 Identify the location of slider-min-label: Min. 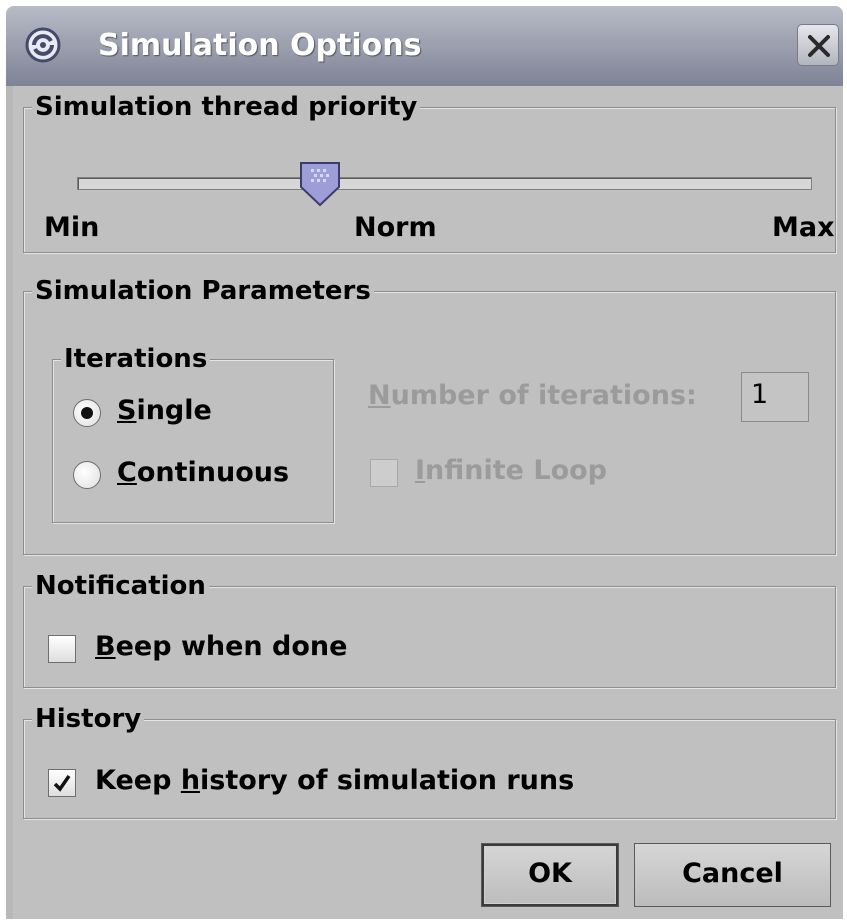
(72, 227).